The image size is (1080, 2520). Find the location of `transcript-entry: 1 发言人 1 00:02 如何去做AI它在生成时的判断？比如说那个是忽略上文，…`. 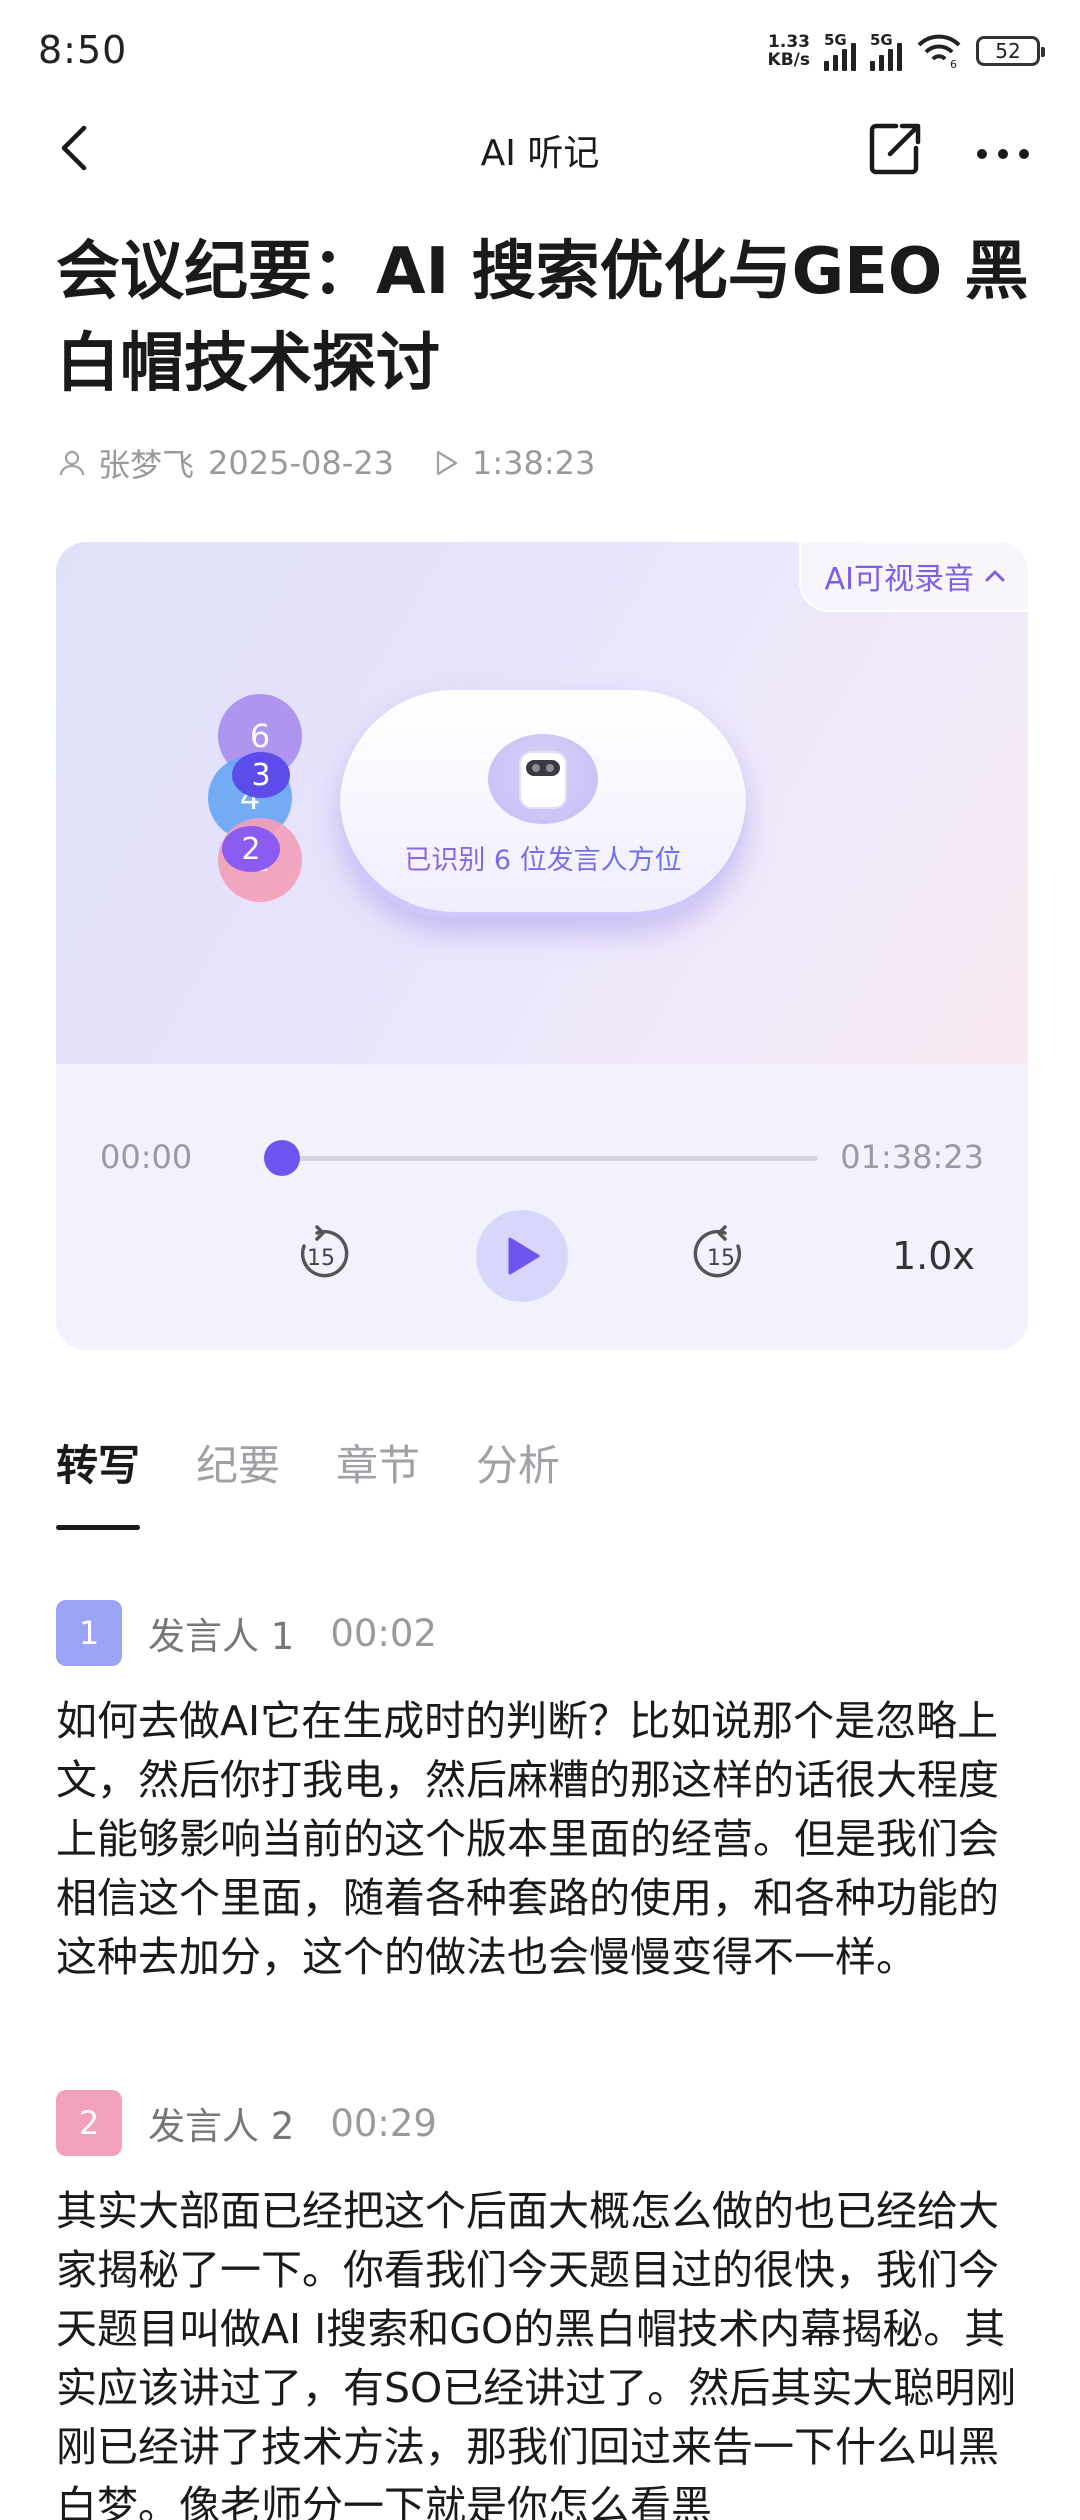

transcript-entry: 1 发言人 1 00:02 如何去做AI它在生成时的判断？比如说那个是忽略上文，… is located at coordinates (542, 1793).